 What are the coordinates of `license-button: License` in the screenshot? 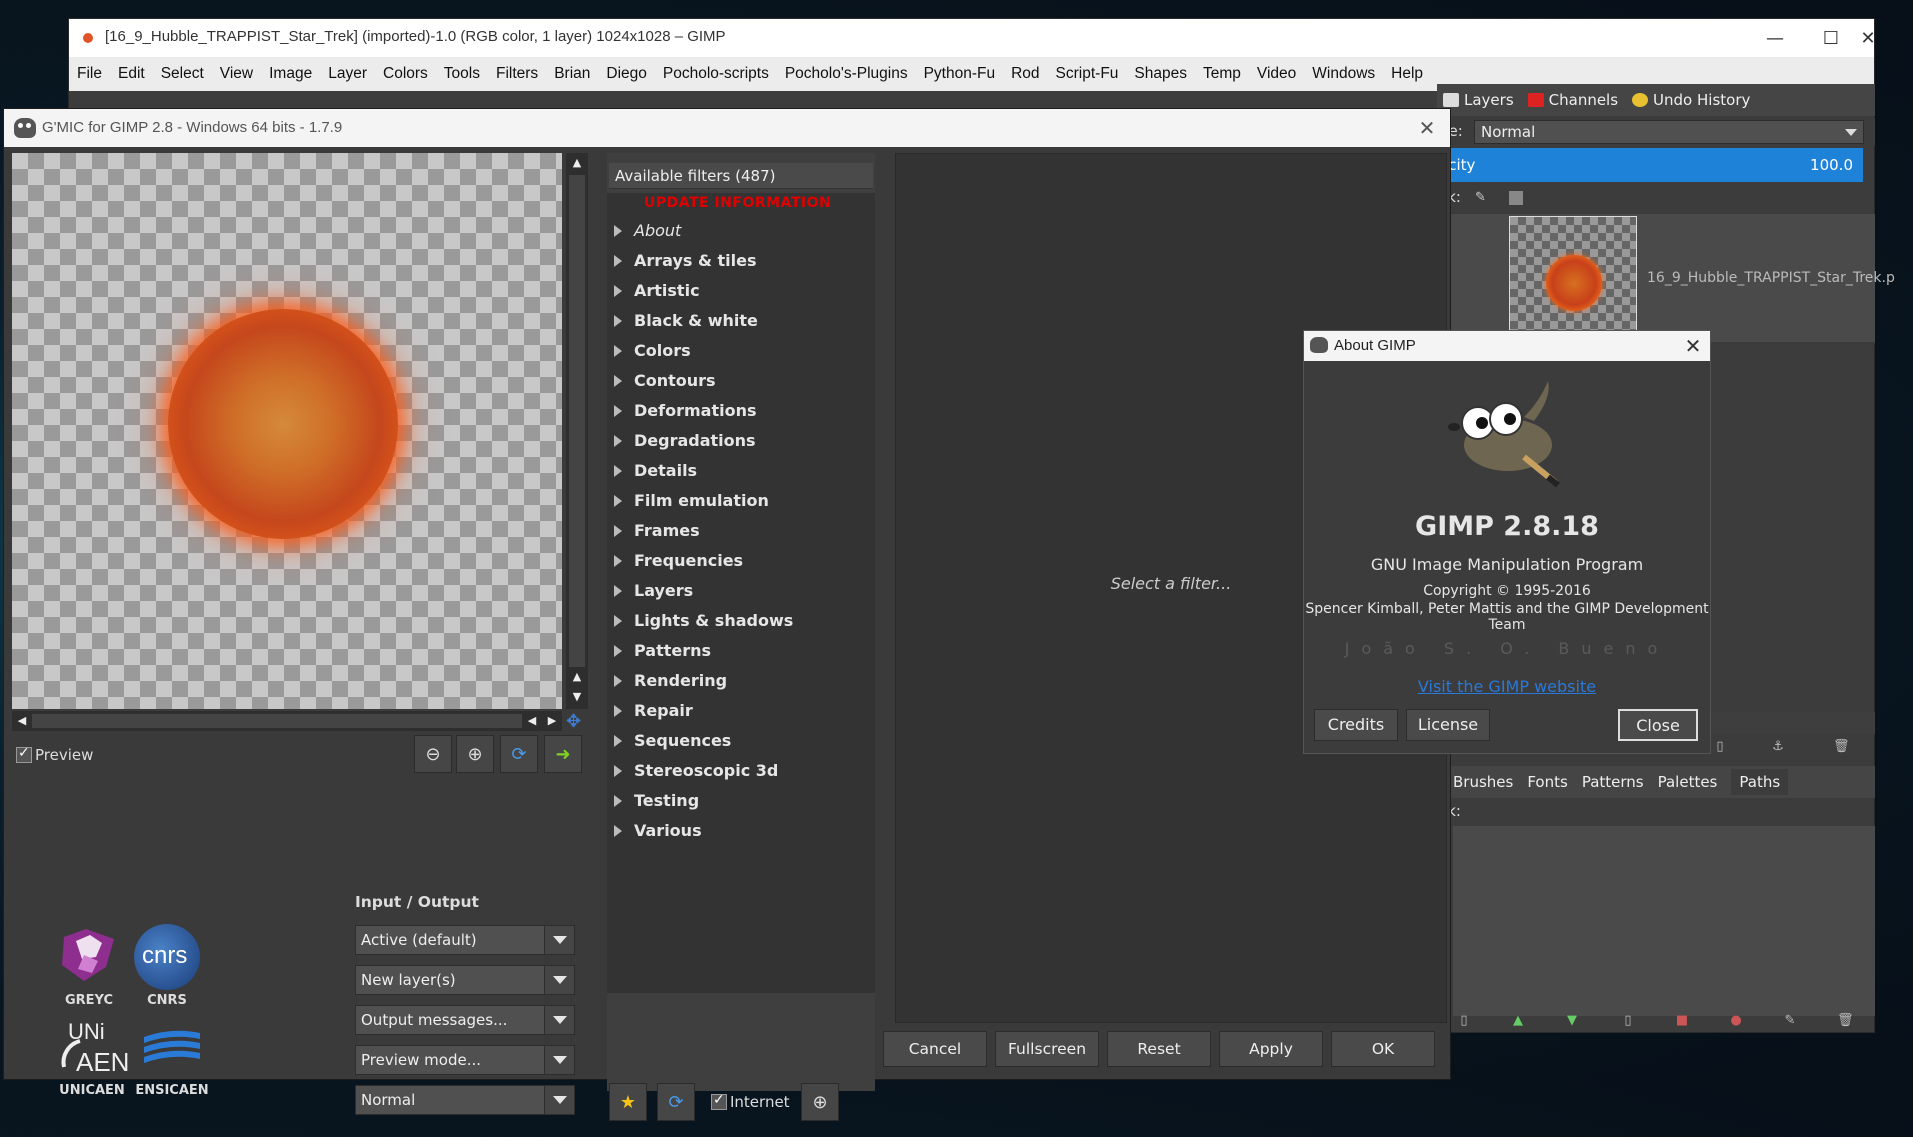 It's located at (1448, 725).